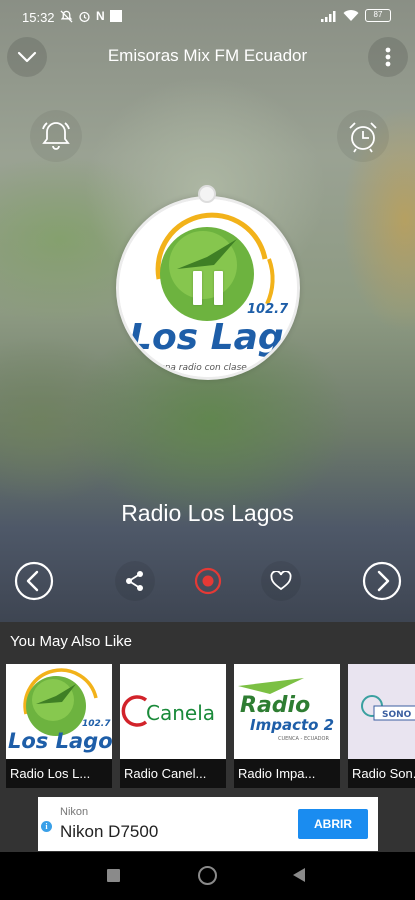 This screenshot has width=415, height=900. I want to click on progress-knob, so click(207, 194).